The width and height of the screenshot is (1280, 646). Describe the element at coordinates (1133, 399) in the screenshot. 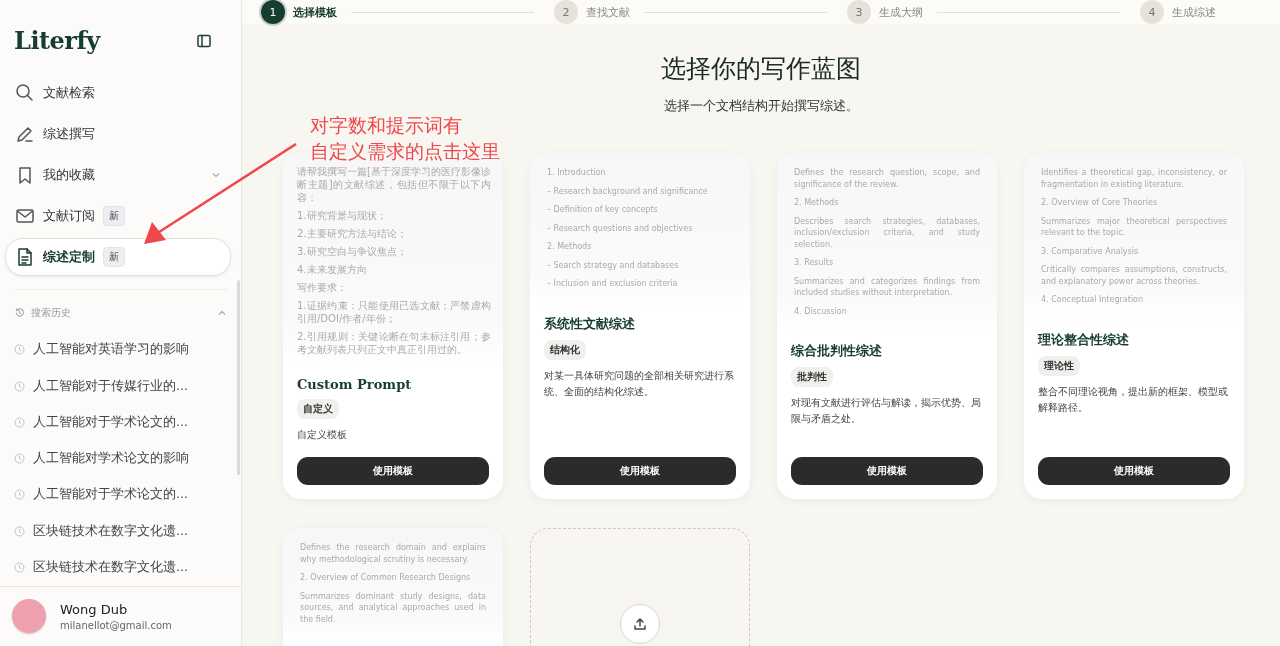

I see `card-description: 整合不同理论视角，提出新的框架、模型或解释路径。` at that location.